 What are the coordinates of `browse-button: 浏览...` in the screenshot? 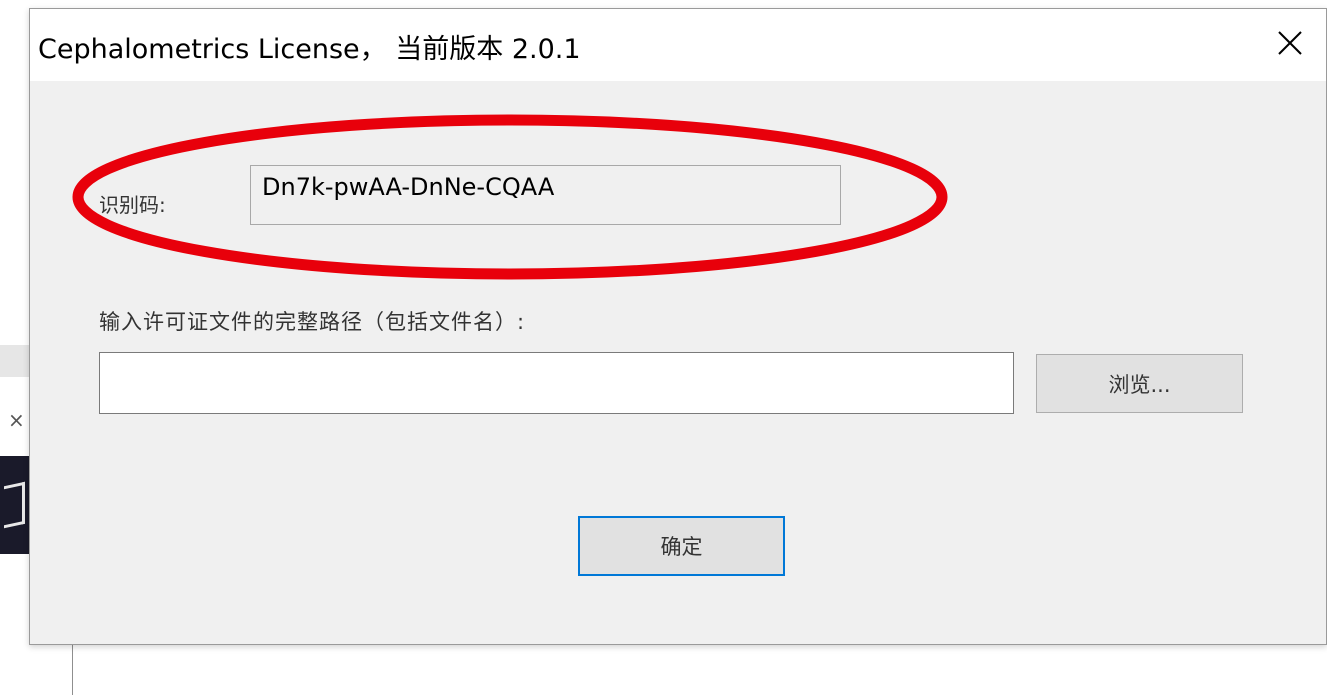 It's located at (1139, 383).